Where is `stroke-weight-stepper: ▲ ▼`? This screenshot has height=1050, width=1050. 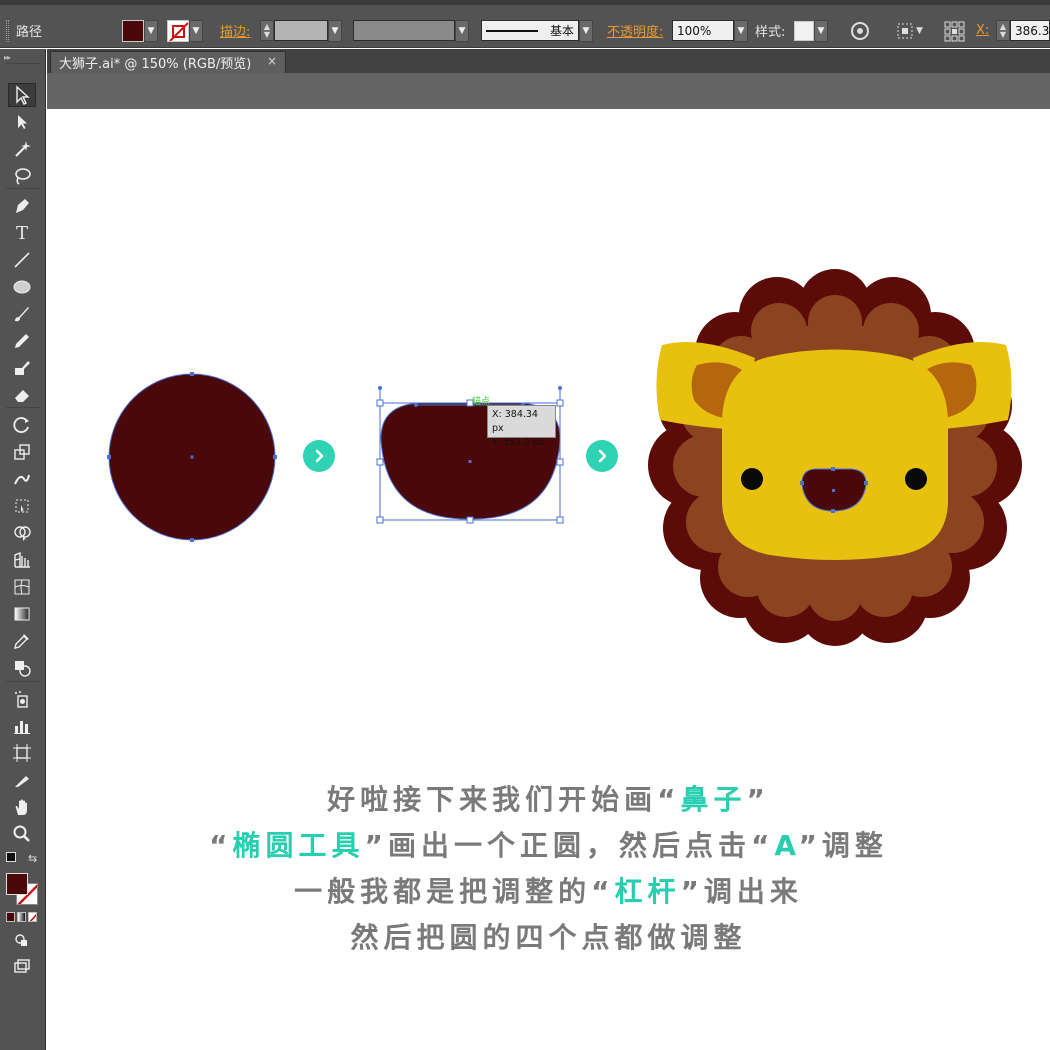 stroke-weight-stepper: ▲ ▼ is located at coordinates (267, 30).